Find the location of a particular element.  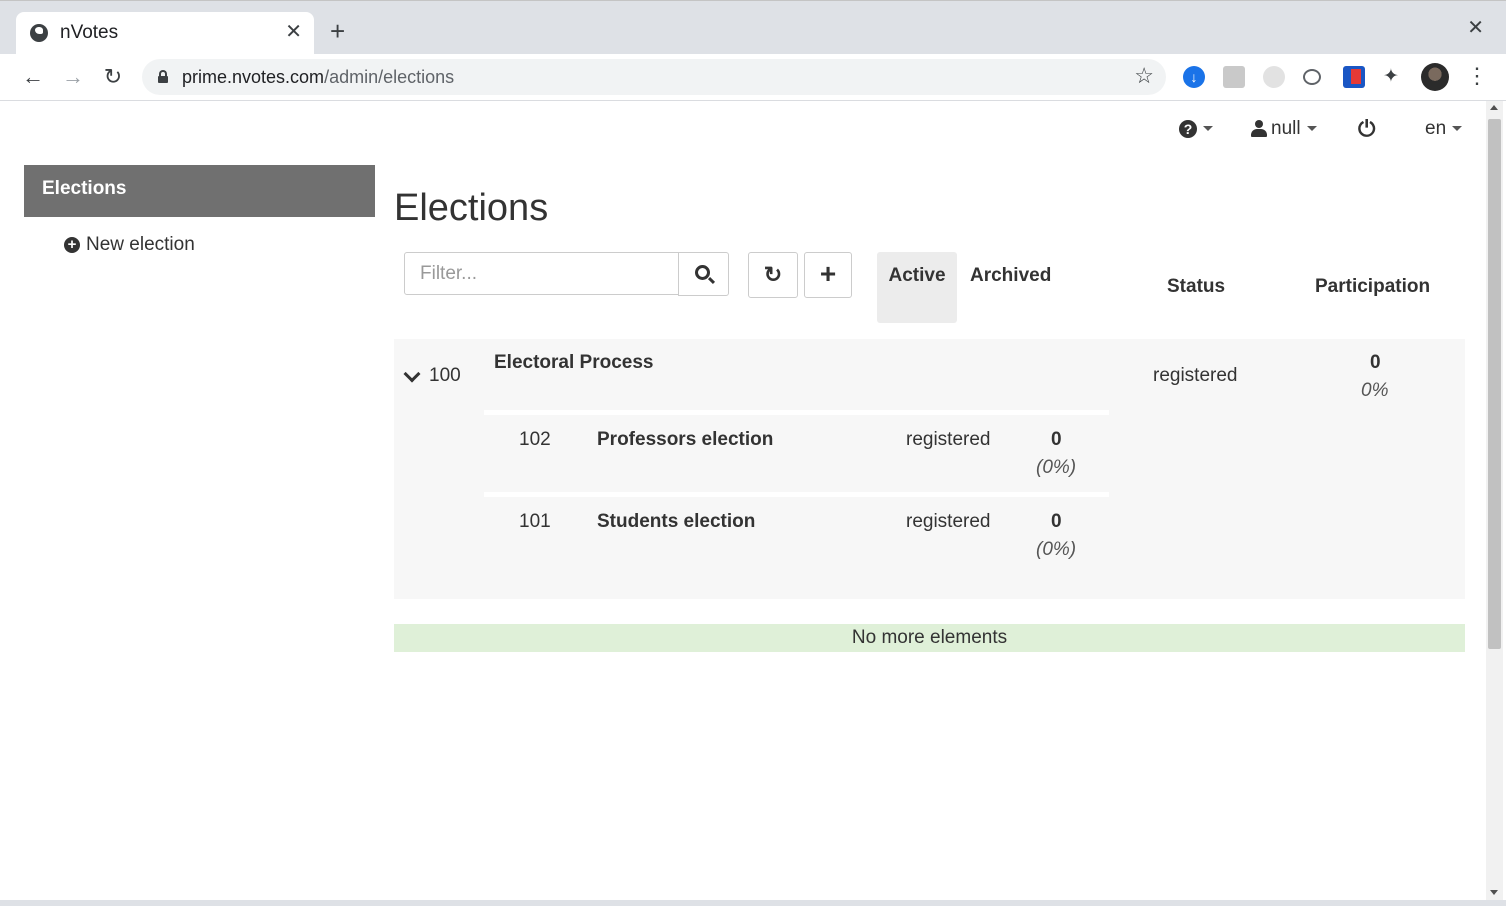

puzzle-icon: ✦ is located at coordinates (1394, 77).